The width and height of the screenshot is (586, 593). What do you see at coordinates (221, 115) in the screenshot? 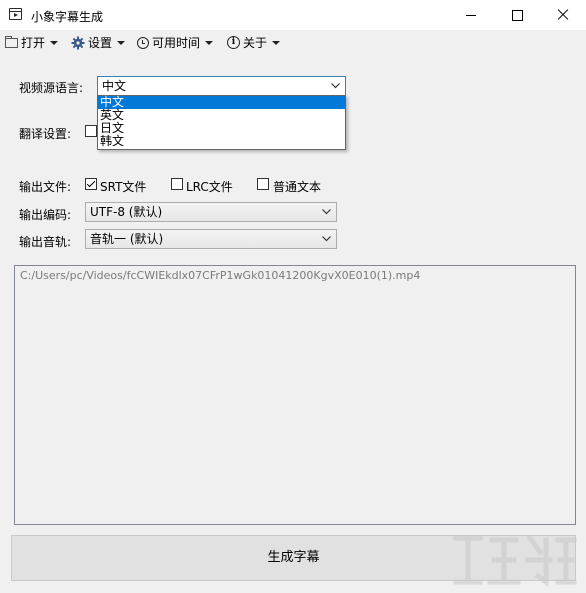
I see `language-option: 英文` at bounding box center [221, 115].